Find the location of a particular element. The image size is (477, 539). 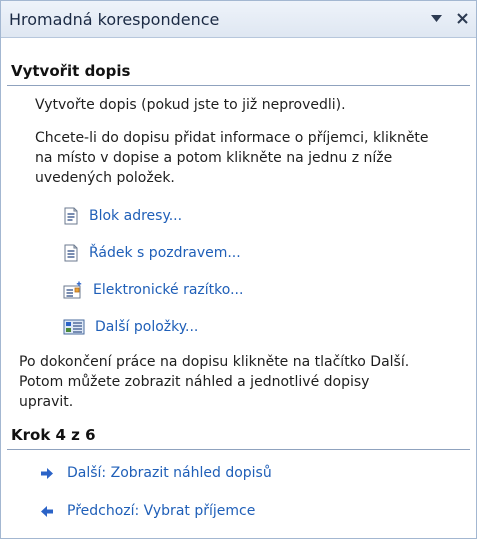

next-step-label: Další: Zobrazit náhled dopisů is located at coordinates (169, 473).